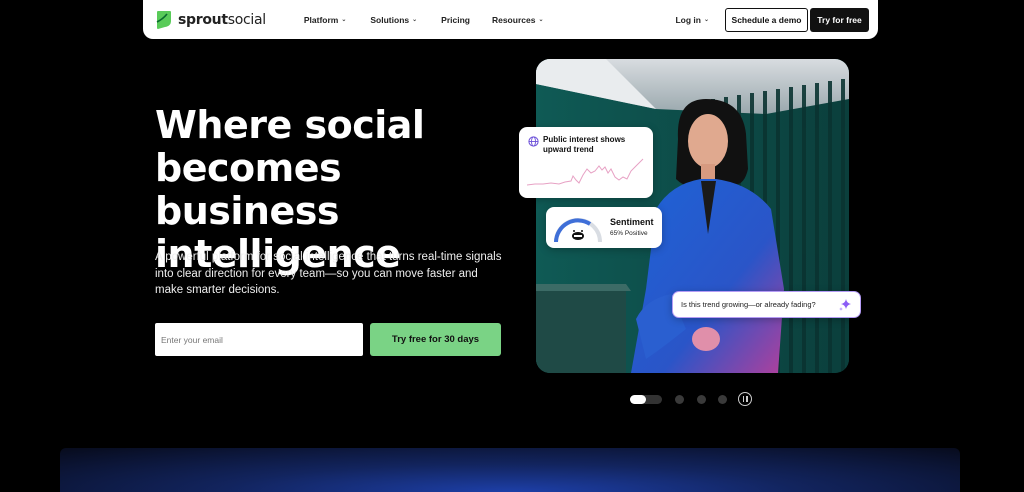 Image resolution: width=1024 pixels, height=492 pixels. I want to click on ai-question-card: Is this trend growing—or already fading?, so click(766, 304).